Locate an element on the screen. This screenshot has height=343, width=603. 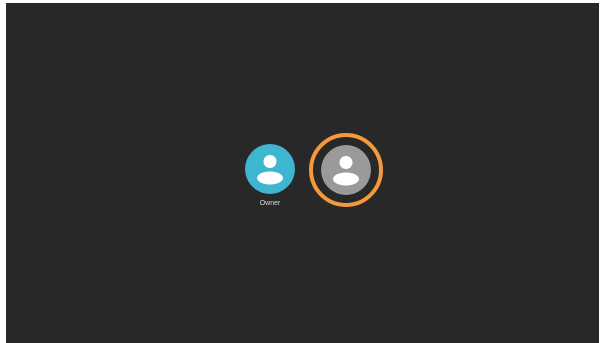
owner-avatar is located at coordinates (270, 169).